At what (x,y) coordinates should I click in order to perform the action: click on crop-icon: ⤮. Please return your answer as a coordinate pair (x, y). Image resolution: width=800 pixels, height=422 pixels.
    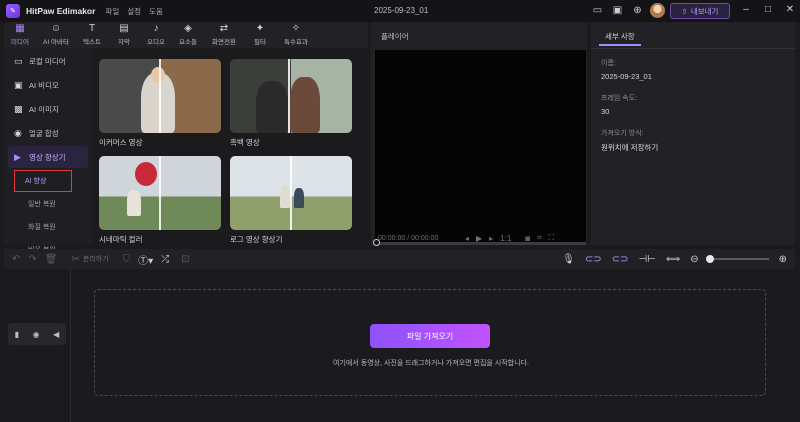
    Looking at the image, I should click on (165, 259).